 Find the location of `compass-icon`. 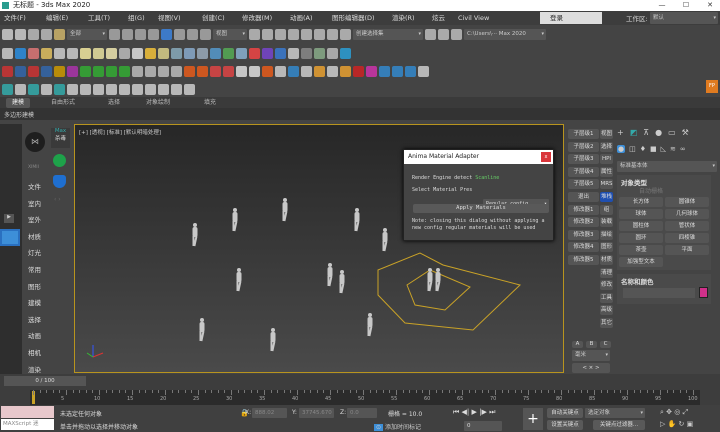

compass-icon is located at coordinates (202, 53).